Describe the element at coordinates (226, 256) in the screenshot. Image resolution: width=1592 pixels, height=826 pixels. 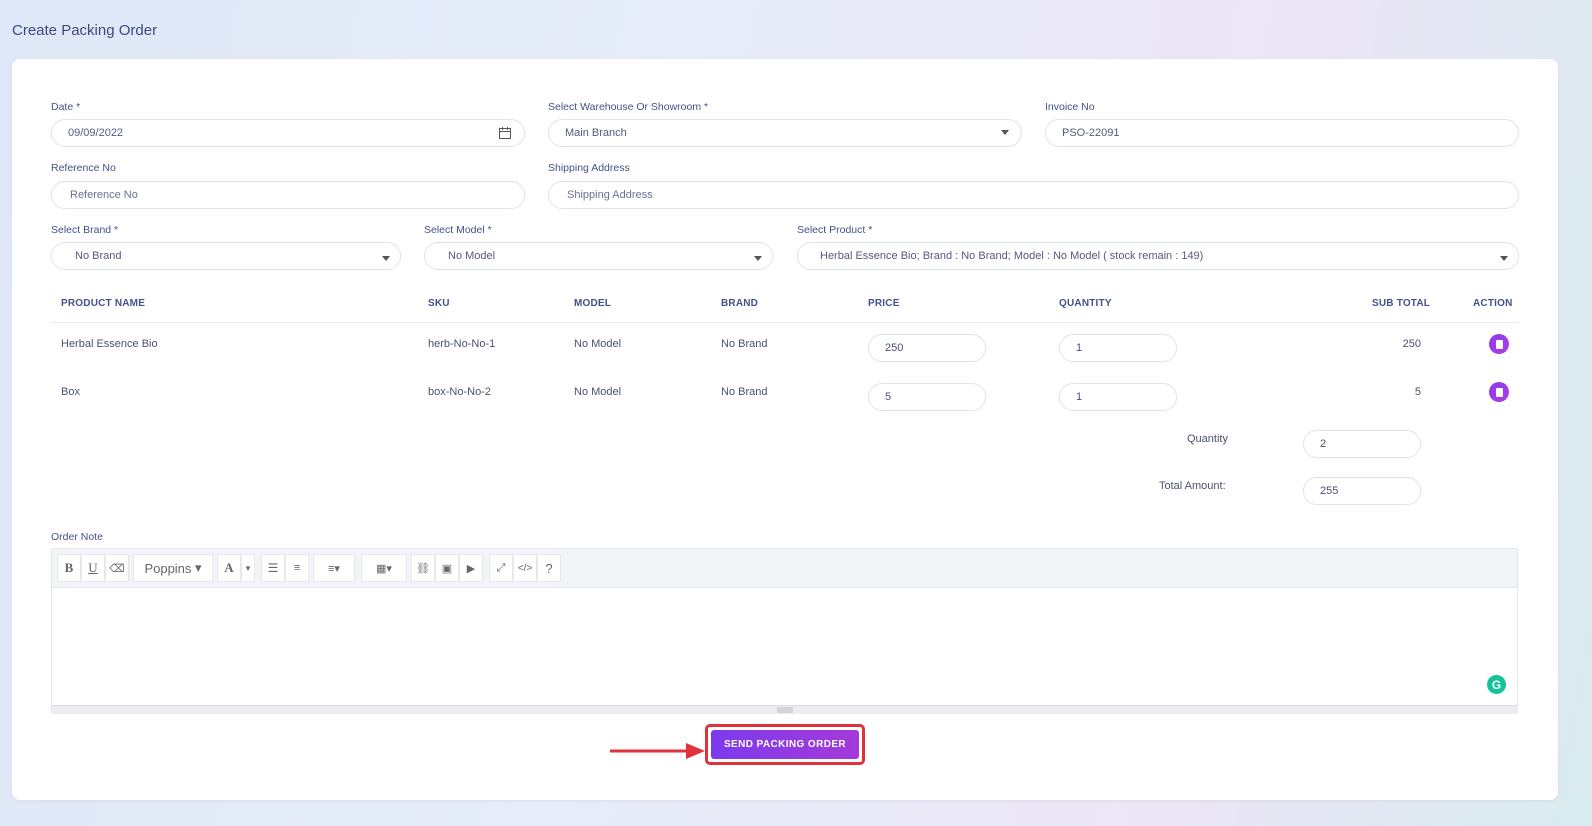
I see `brand-select: No Brand` at that location.